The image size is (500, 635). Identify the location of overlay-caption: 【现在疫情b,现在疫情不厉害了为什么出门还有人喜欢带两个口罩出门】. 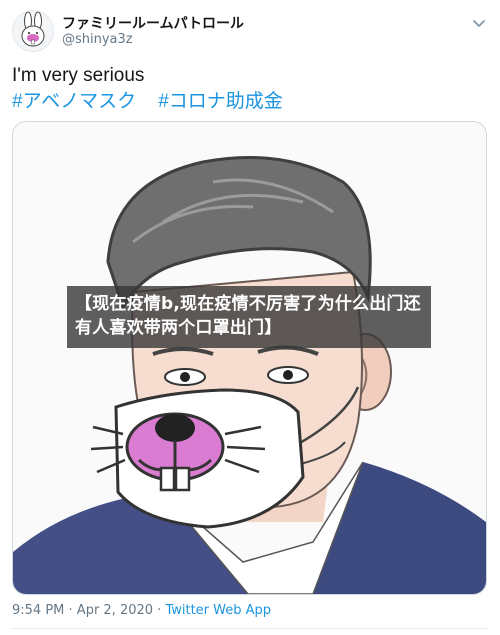
(249, 317).